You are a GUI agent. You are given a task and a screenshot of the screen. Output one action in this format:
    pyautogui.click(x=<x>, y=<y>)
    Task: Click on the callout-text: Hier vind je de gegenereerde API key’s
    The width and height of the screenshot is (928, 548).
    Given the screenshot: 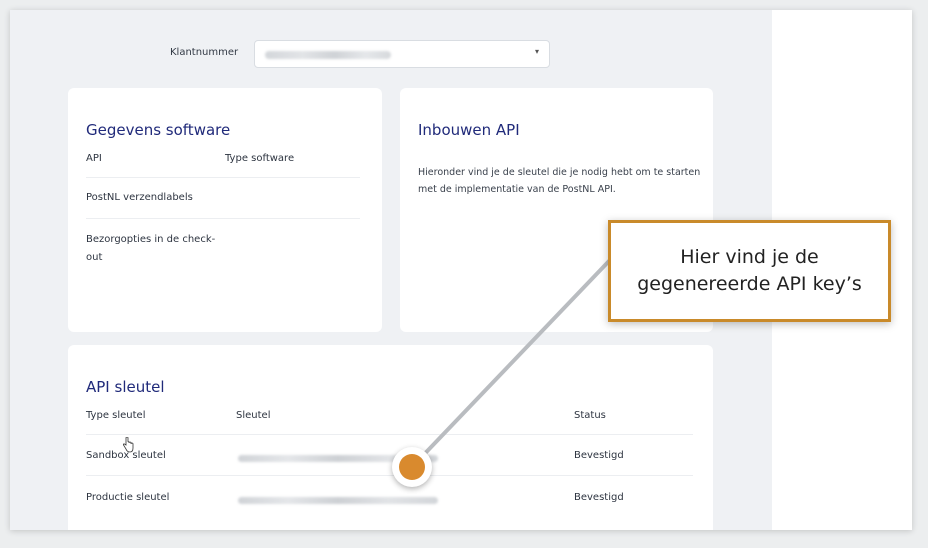 What is the action you would take?
    pyautogui.click(x=749, y=270)
    